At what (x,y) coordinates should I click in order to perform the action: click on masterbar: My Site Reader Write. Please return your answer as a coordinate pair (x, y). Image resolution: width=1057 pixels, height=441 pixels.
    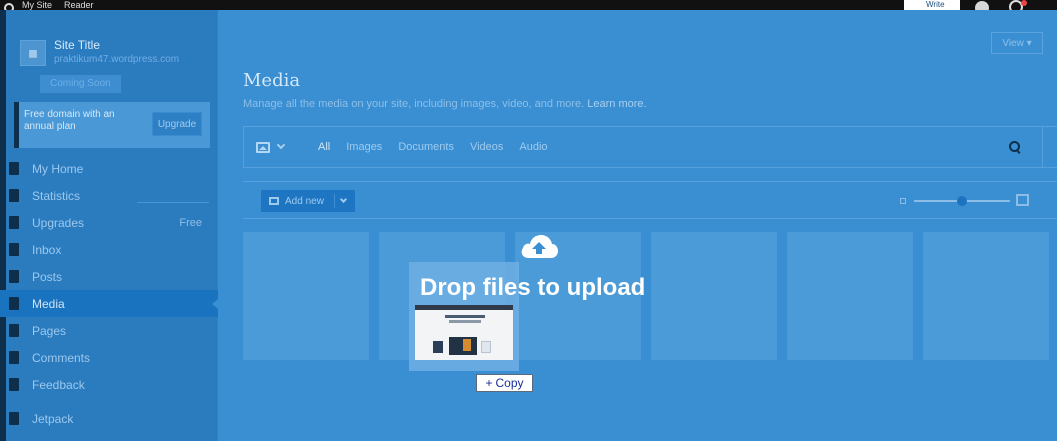
    Looking at the image, I should click on (528, 5).